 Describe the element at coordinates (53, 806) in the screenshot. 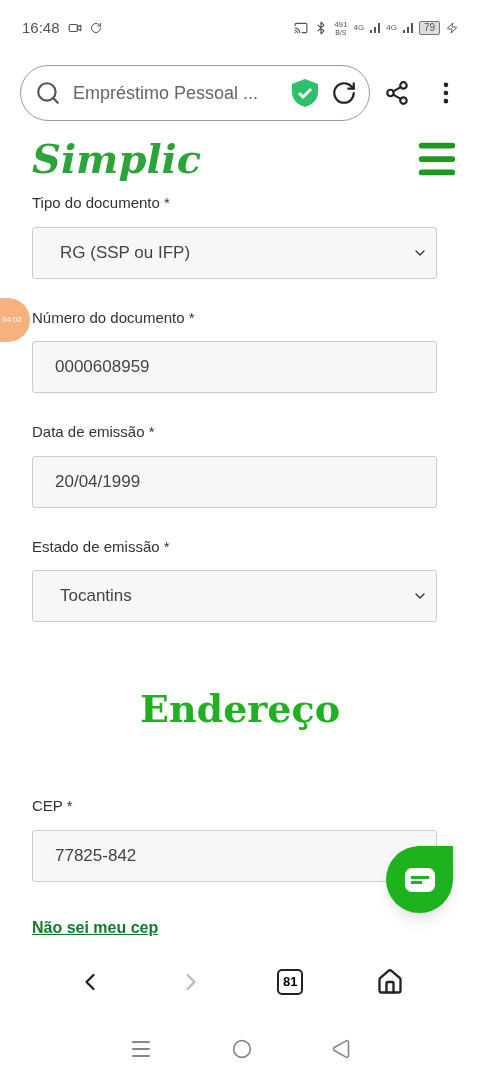

I see `field-label: CEP *` at that location.